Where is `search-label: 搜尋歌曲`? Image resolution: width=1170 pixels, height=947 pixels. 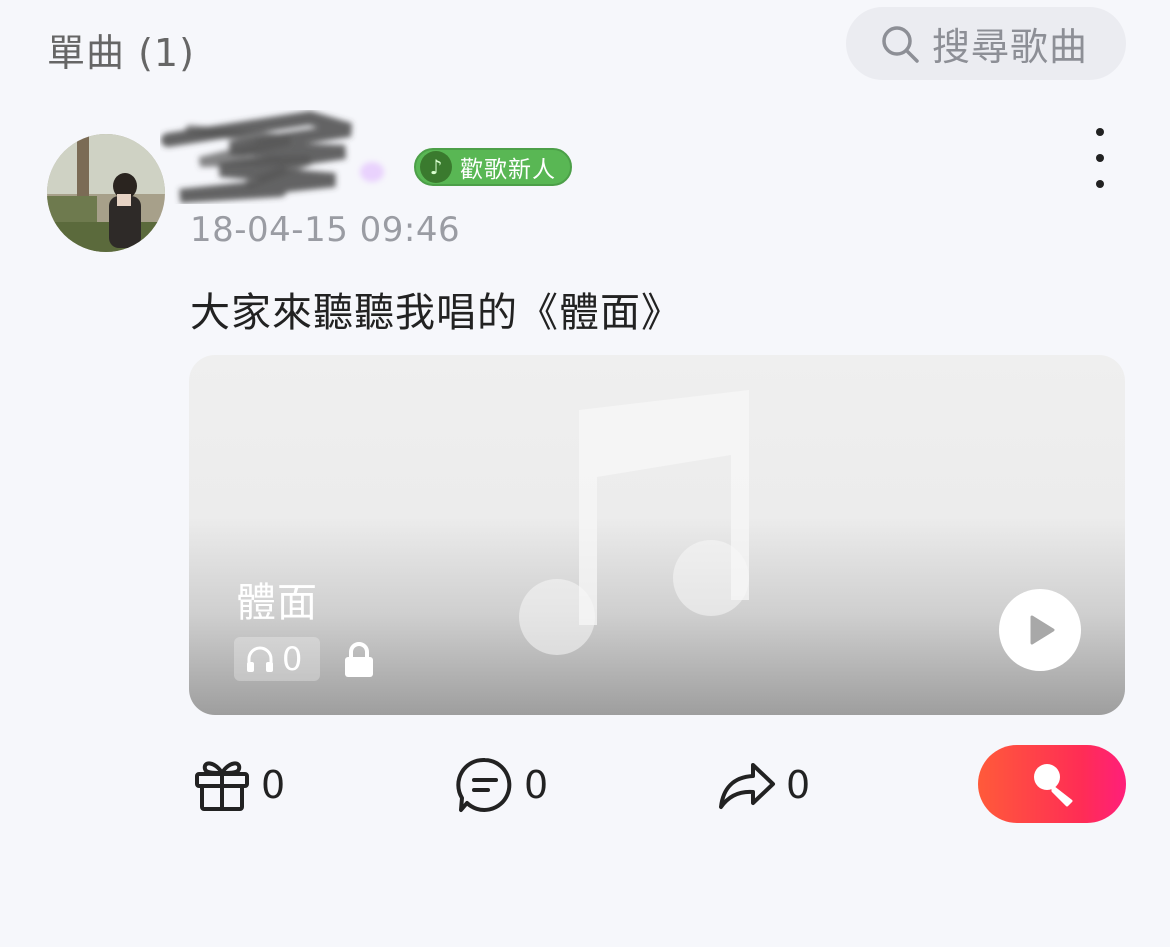
search-label: 搜尋歌曲 is located at coordinates (1010, 47).